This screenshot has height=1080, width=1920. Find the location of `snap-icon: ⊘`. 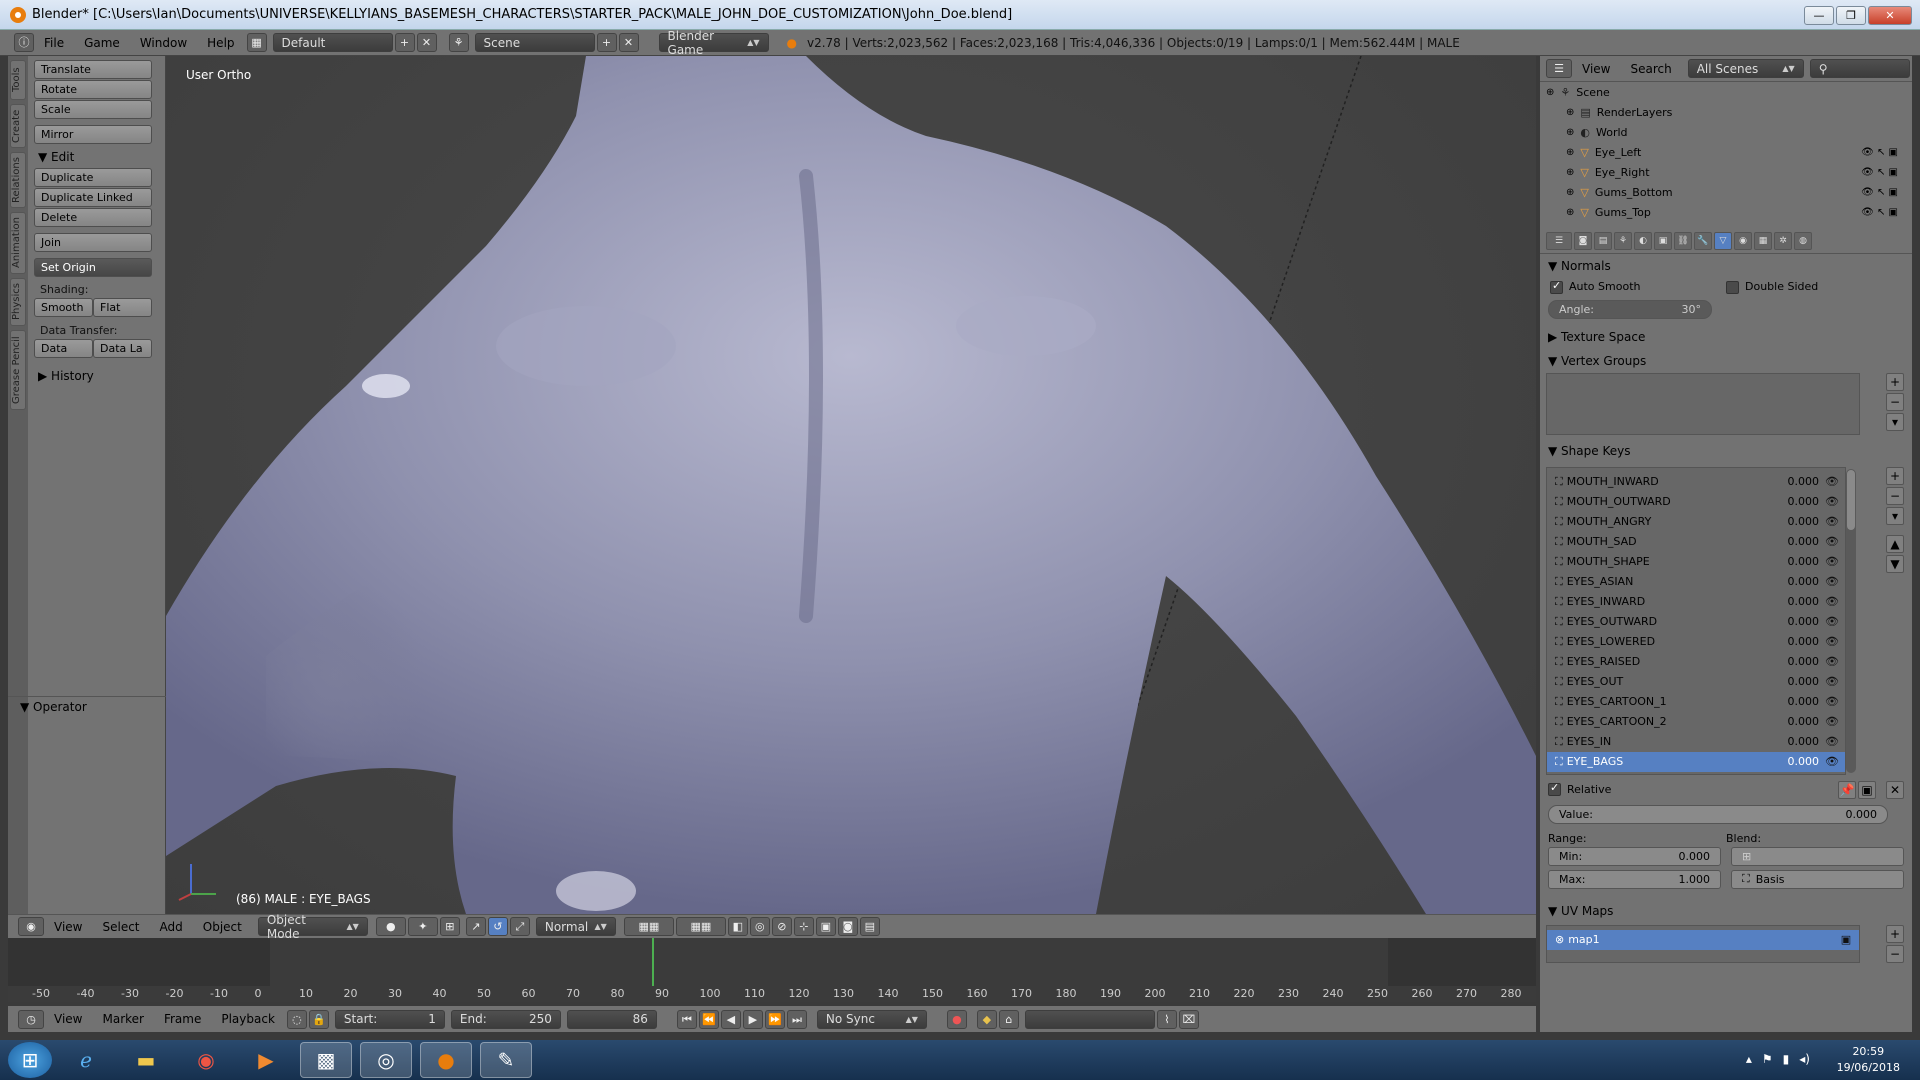

snap-icon: ⊘ is located at coordinates (781, 926).